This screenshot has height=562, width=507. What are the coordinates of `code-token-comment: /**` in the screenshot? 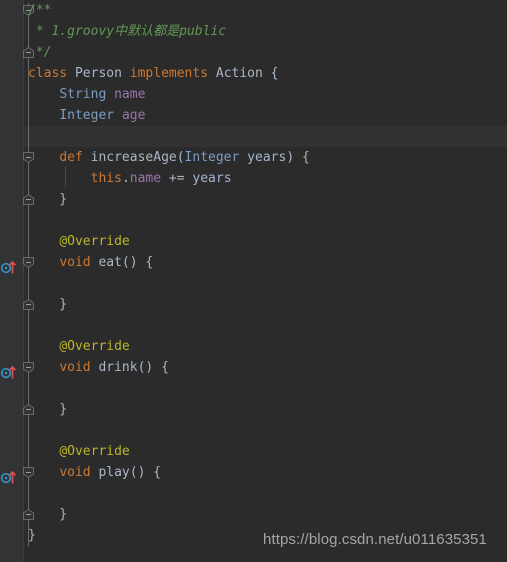 It's located at (40, 10).